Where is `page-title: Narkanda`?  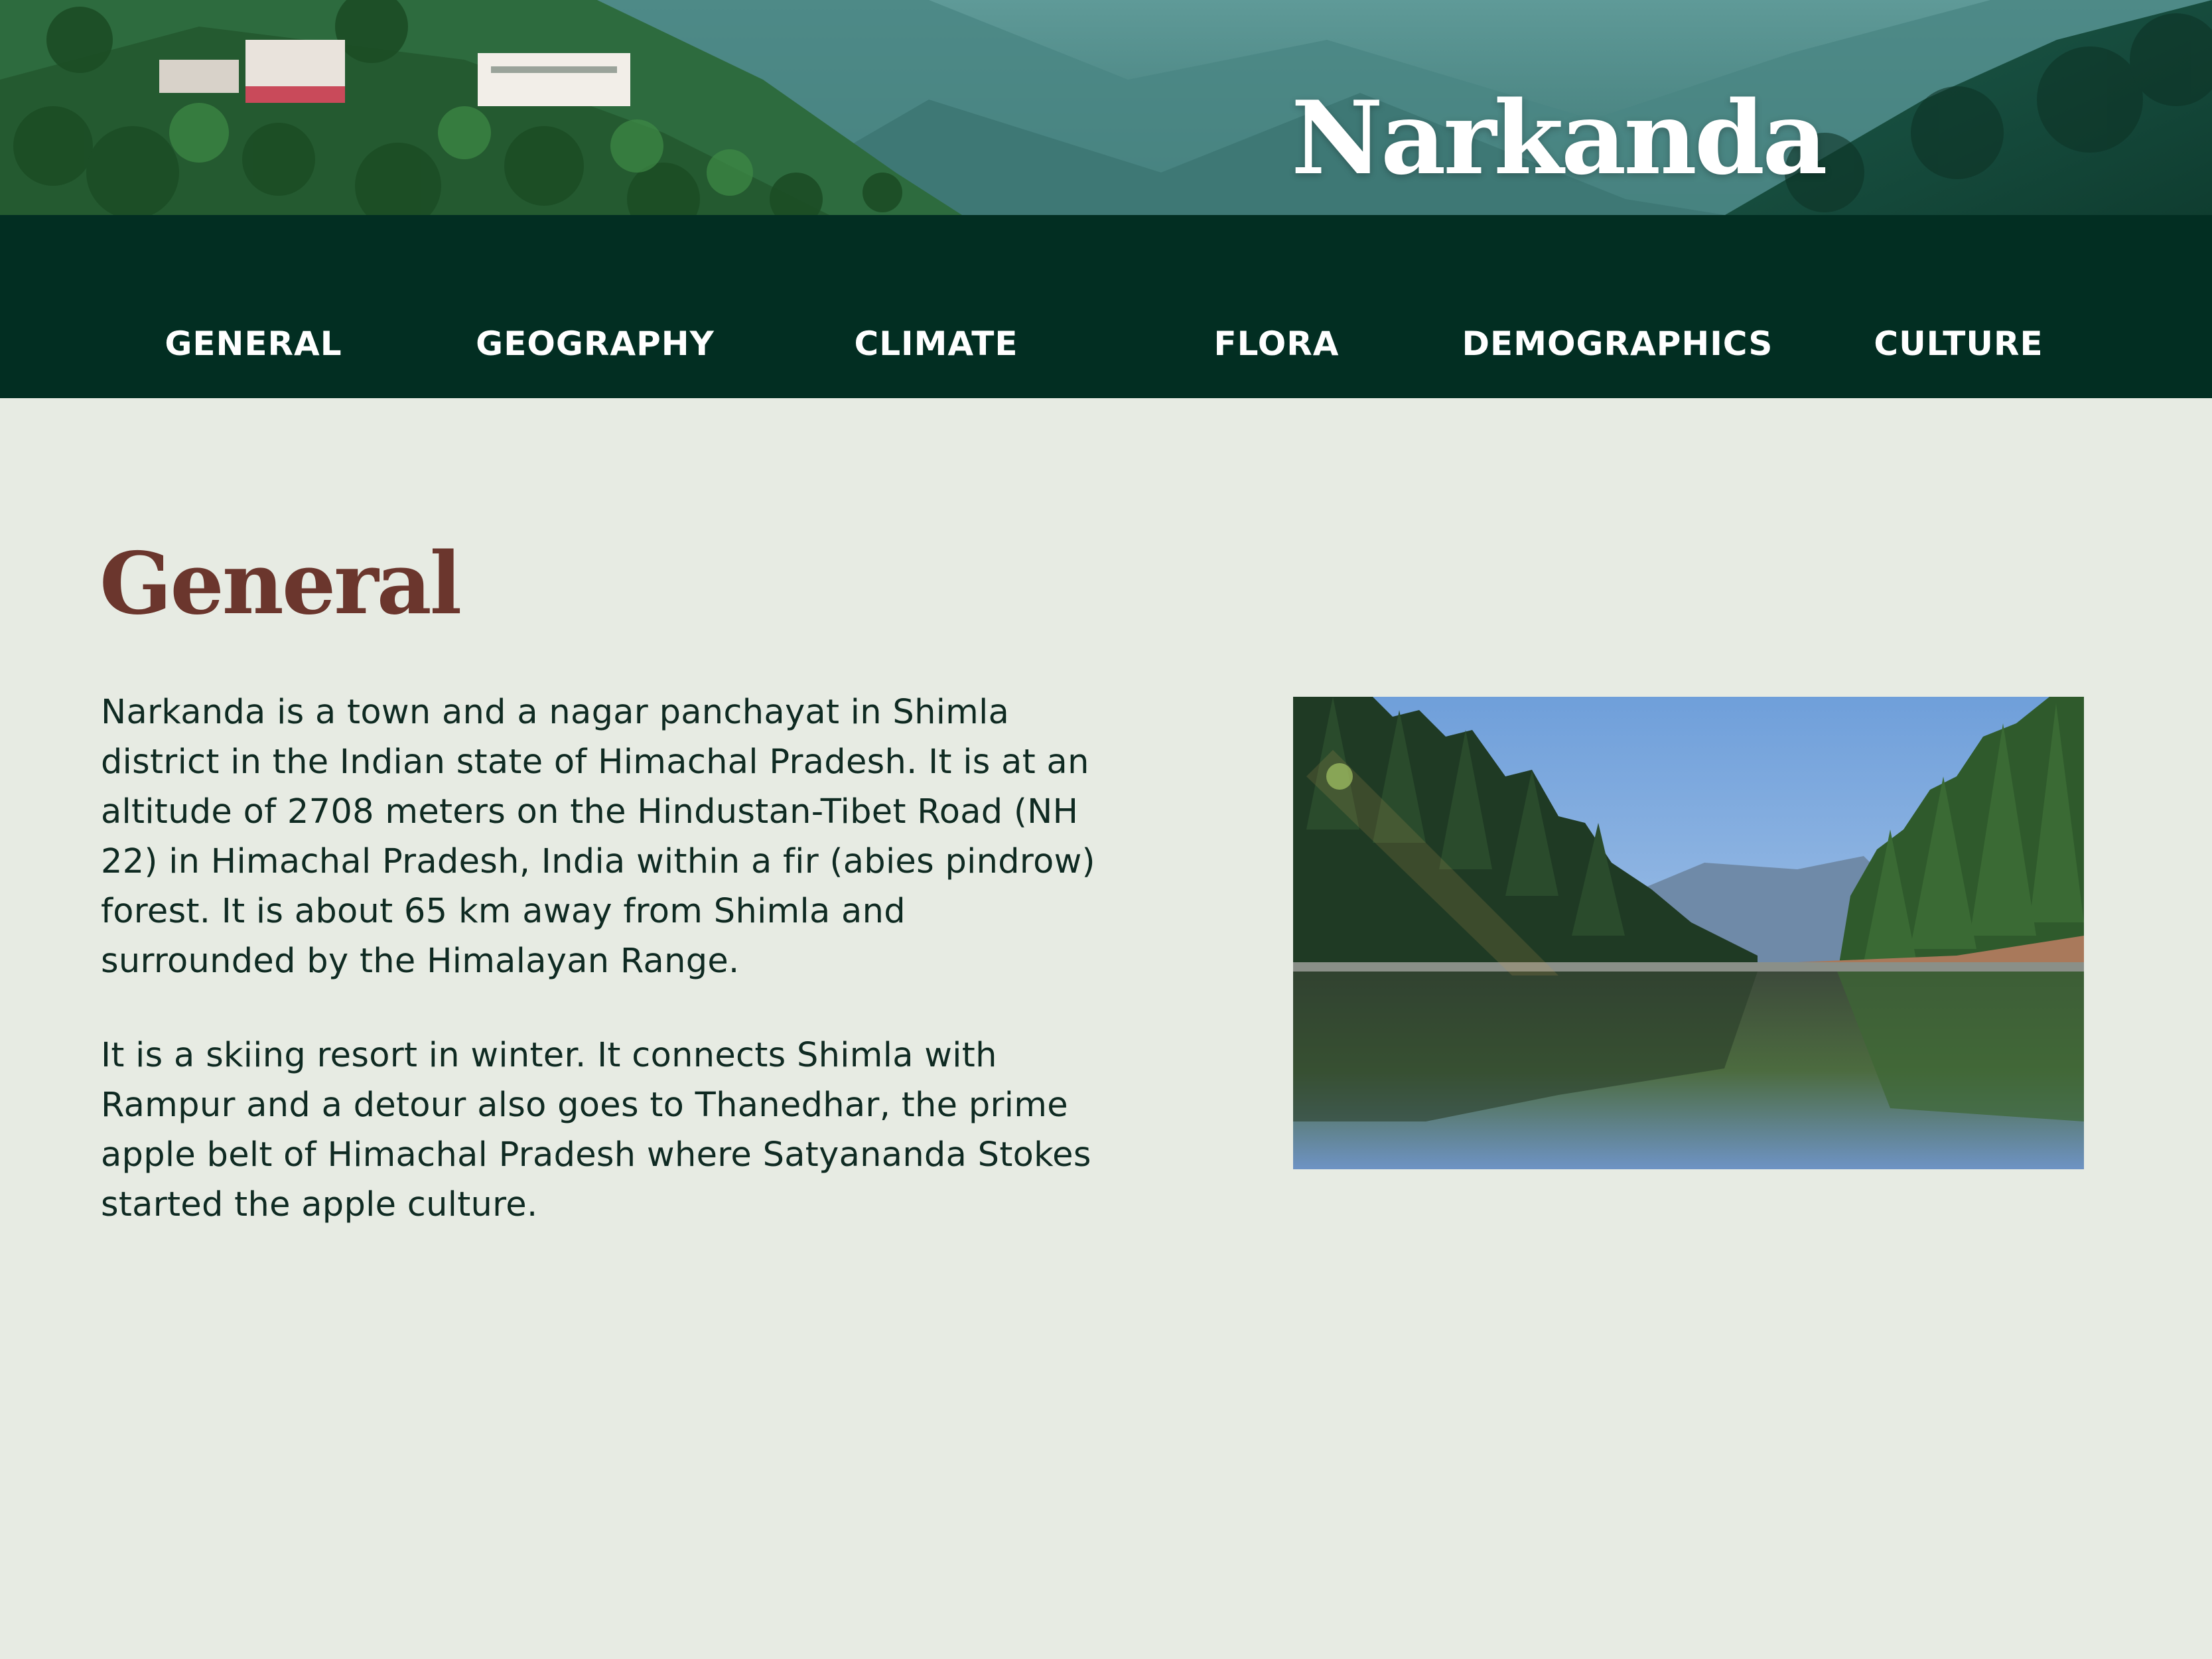
page-title: Narkanda is located at coordinates (1559, 137).